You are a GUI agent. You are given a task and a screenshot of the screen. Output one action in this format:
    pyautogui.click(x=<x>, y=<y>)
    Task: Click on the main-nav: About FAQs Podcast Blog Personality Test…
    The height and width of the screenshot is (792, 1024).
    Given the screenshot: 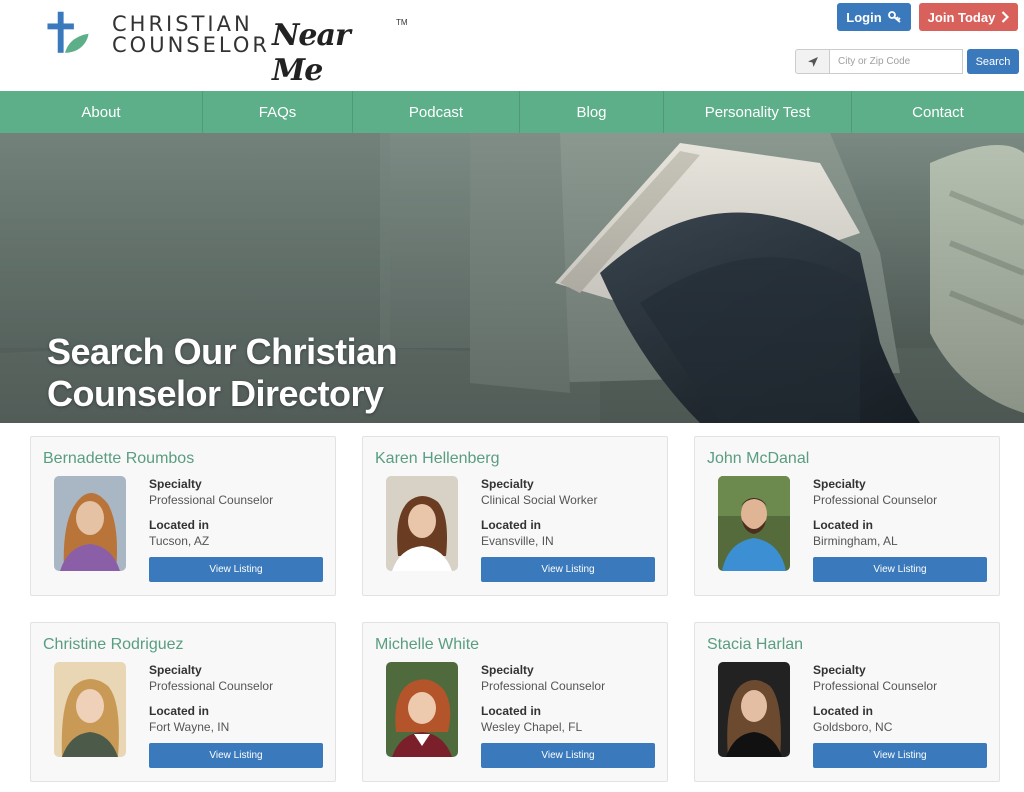 What is the action you would take?
    pyautogui.click(x=512, y=112)
    